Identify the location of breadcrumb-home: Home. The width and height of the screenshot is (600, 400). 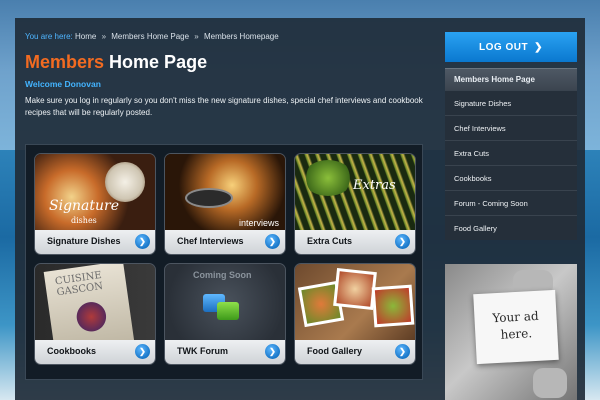
(85, 36).